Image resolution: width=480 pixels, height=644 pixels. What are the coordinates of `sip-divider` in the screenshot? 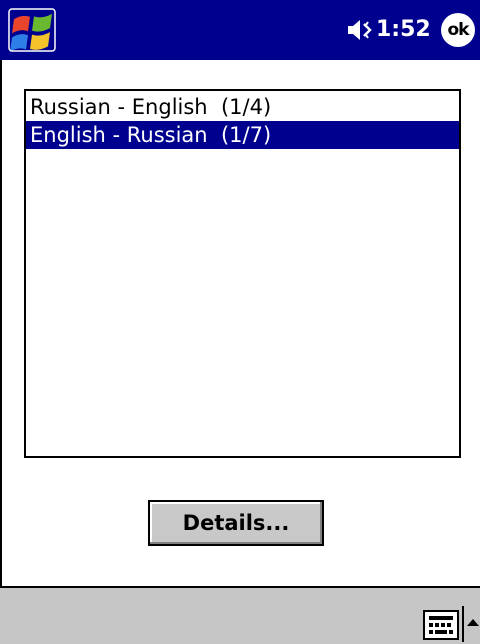 It's located at (463, 624).